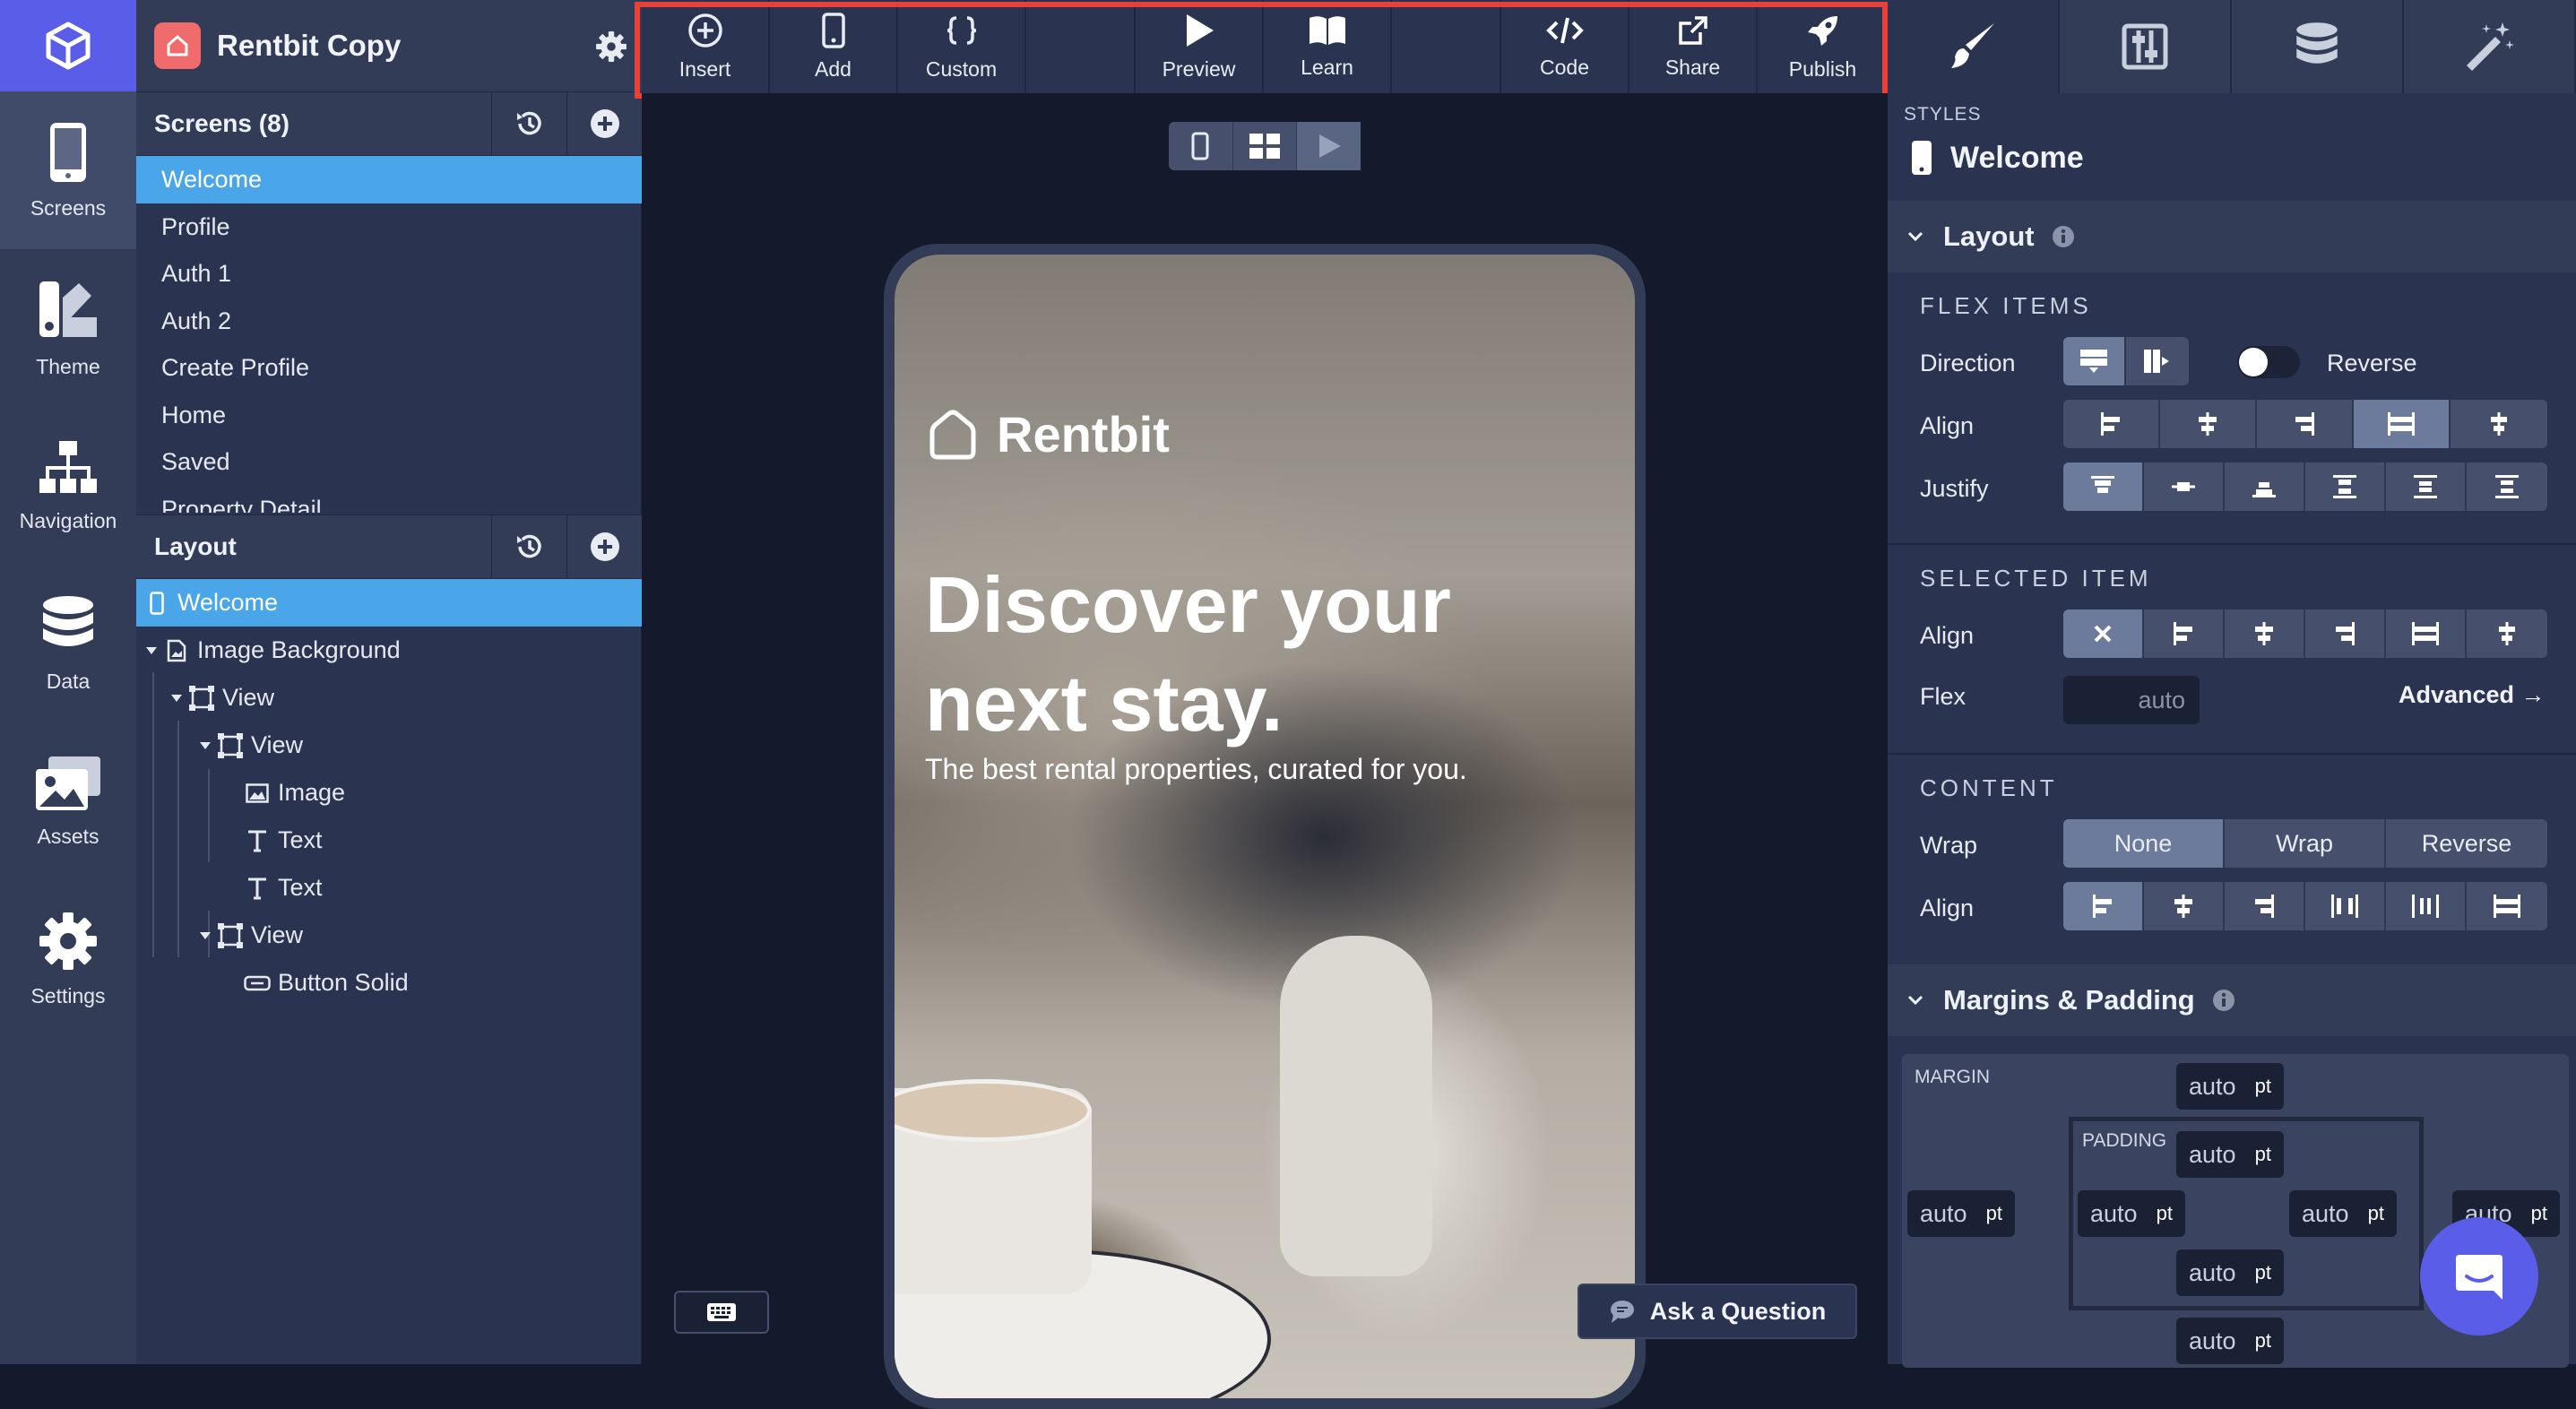 Image resolution: width=2576 pixels, height=1409 pixels. Describe the element at coordinates (2184, 486) in the screenshot. I see `justify-center-button` at that location.